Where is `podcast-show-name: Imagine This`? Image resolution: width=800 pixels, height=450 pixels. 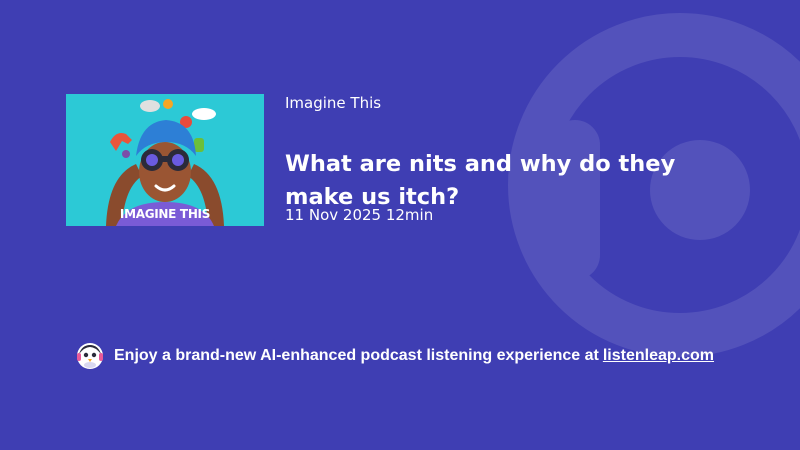
podcast-show-name: Imagine This is located at coordinates (333, 103).